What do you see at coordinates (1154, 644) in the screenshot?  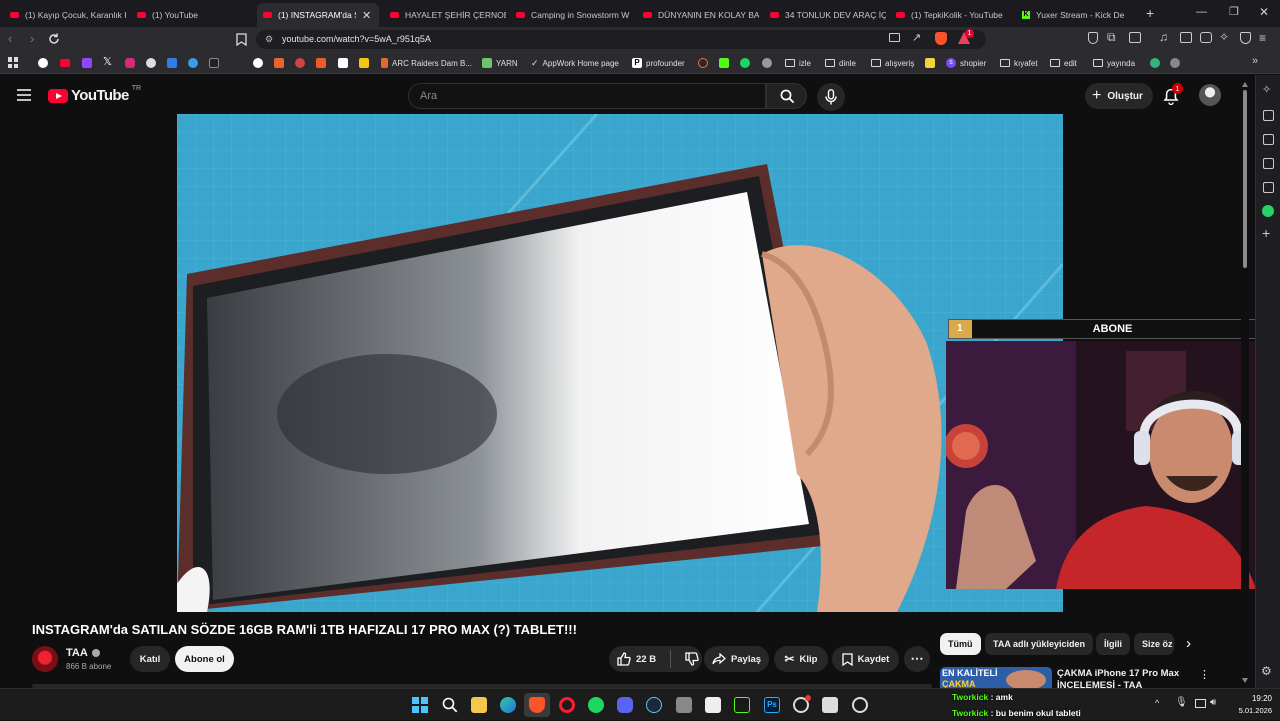 I see `chip-for-you: Size öz` at bounding box center [1154, 644].